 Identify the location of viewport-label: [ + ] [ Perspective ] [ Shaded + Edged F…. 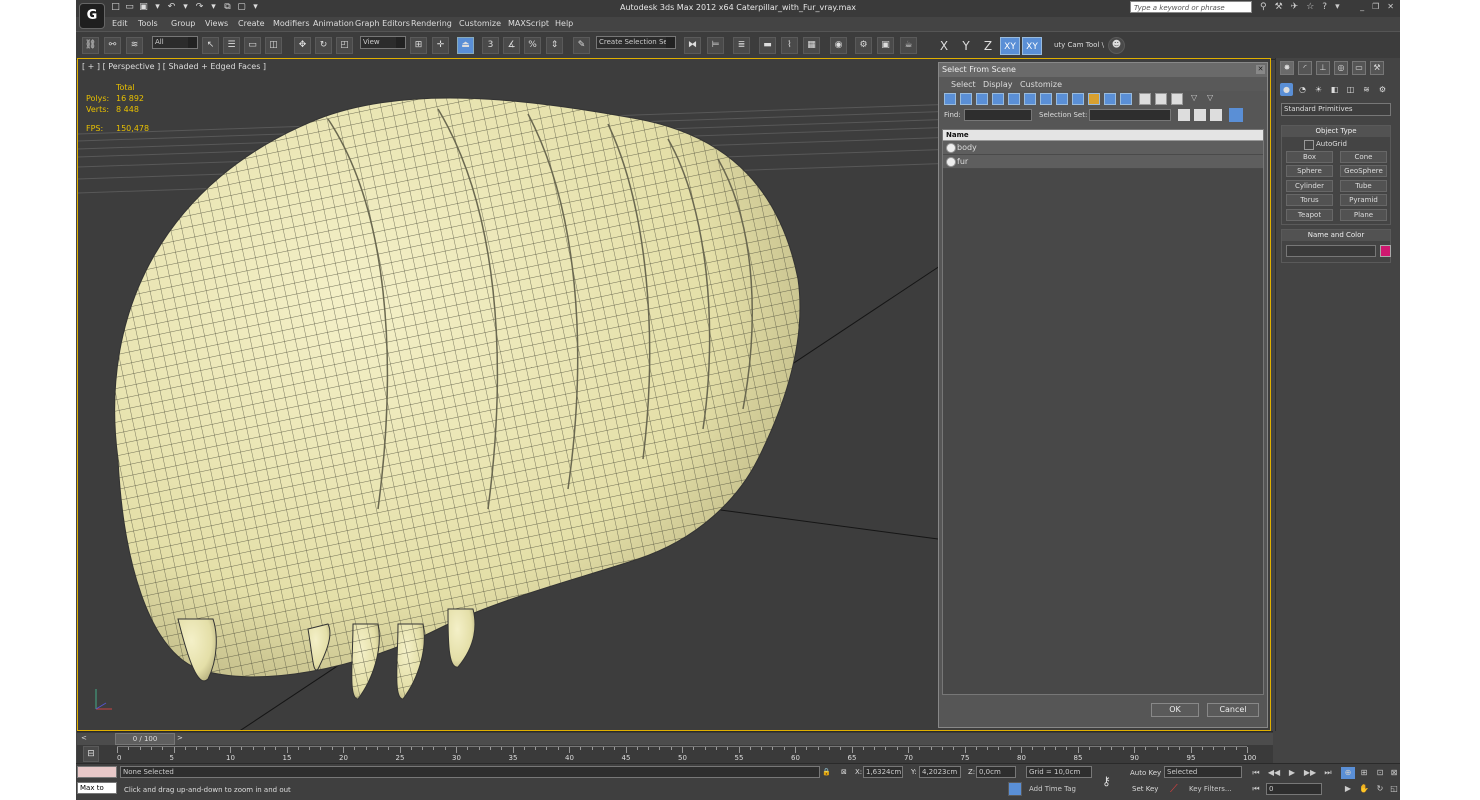
(174, 66).